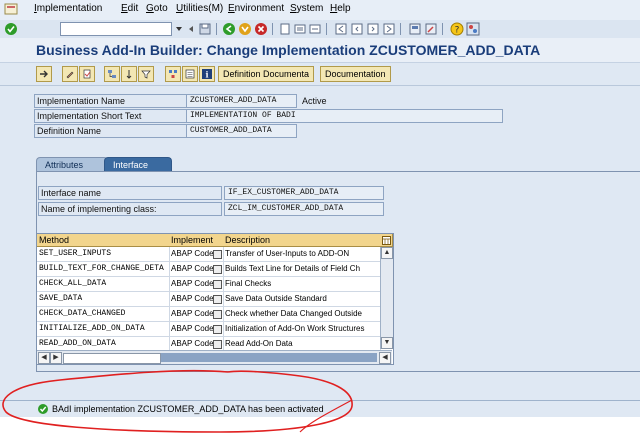  What do you see at coordinates (103, 240) in the screenshot?
I see `column-header-method: Method` at bounding box center [103, 240].